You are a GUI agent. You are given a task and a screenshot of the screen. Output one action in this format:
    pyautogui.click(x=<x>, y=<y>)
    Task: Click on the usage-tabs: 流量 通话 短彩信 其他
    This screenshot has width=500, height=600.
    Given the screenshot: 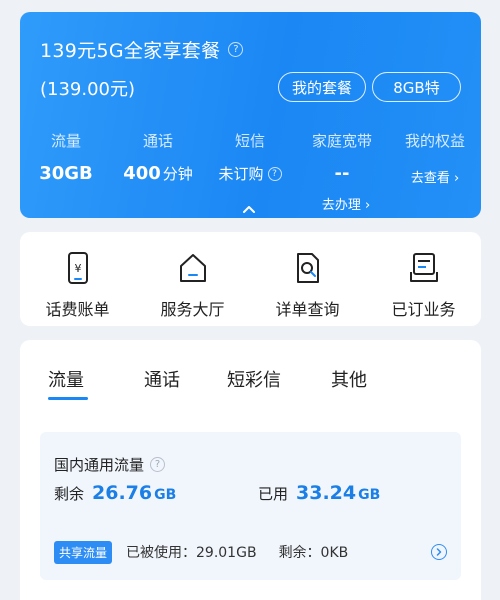 What is the action you would take?
    pyautogui.click(x=250, y=386)
    